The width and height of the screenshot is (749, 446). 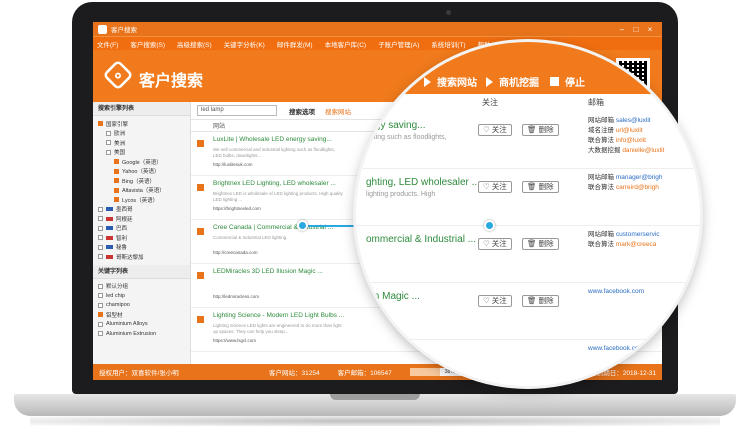 I want to click on search-sites-button: 搜索网站, so click(x=338, y=111).